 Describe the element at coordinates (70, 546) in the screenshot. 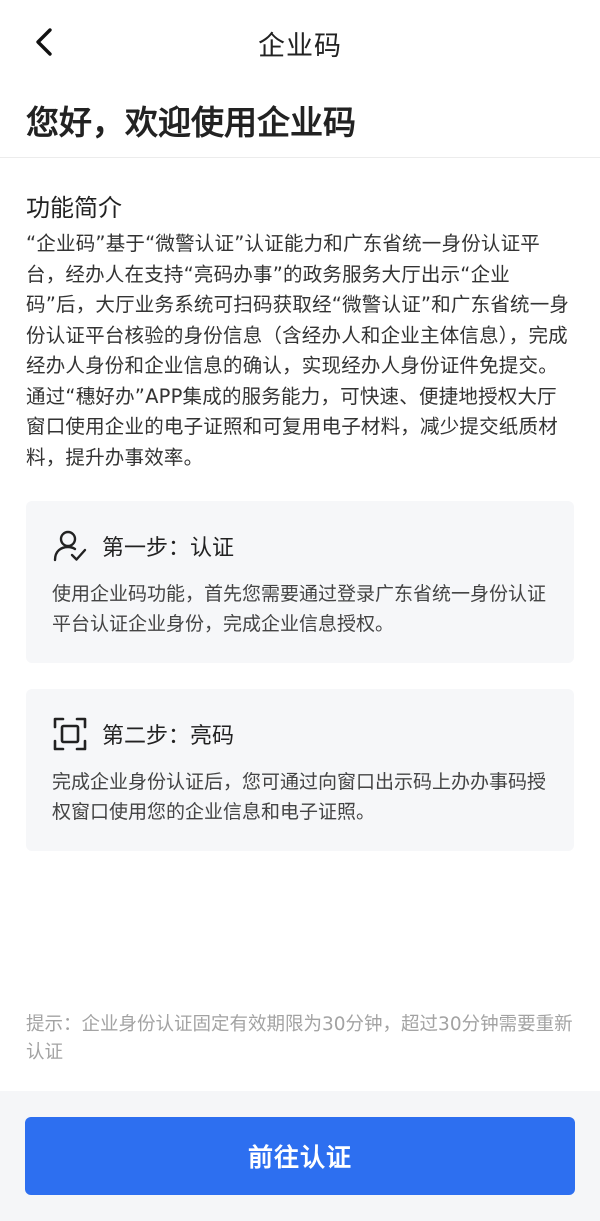

I see `user-check-icon` at that location.